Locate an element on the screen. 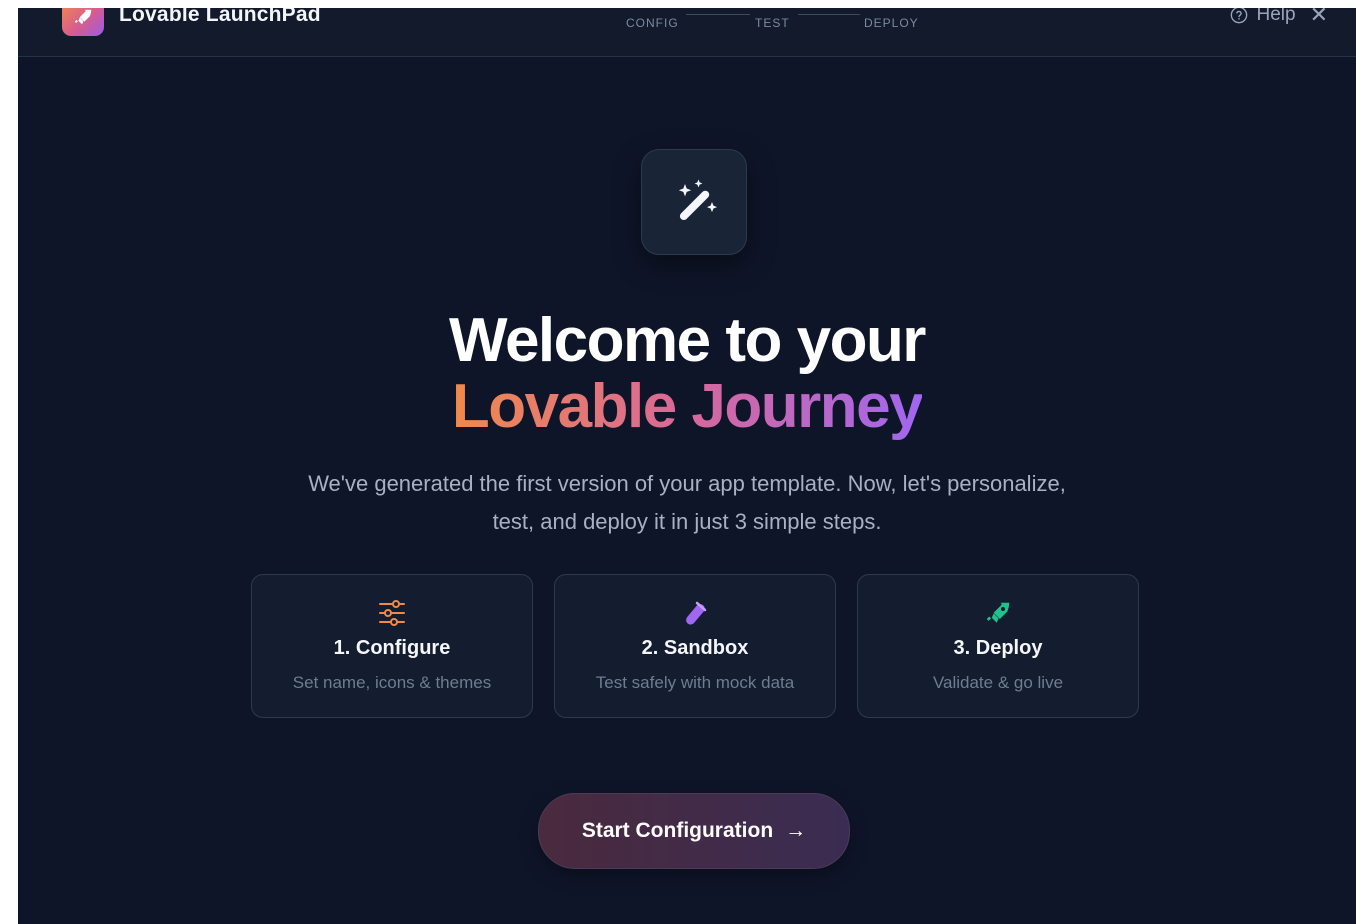  card-title: 3. Deploy is located at coordinates (998, 648).